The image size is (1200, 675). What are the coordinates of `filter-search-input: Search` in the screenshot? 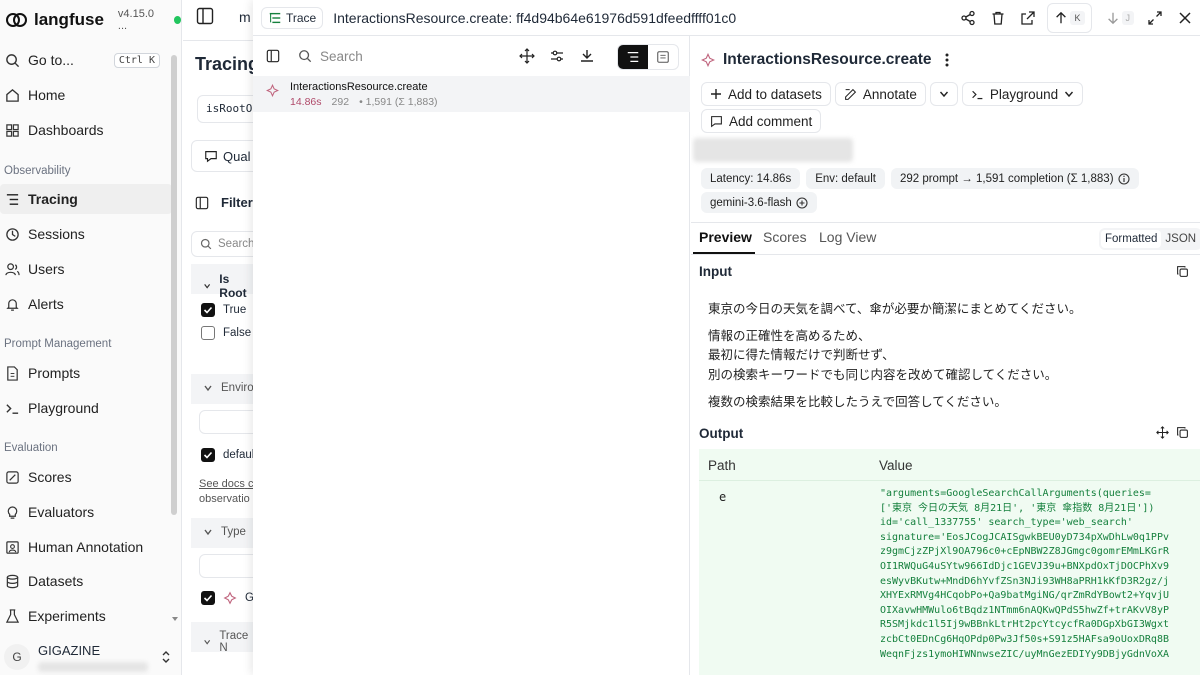 It's located at (222, 244).